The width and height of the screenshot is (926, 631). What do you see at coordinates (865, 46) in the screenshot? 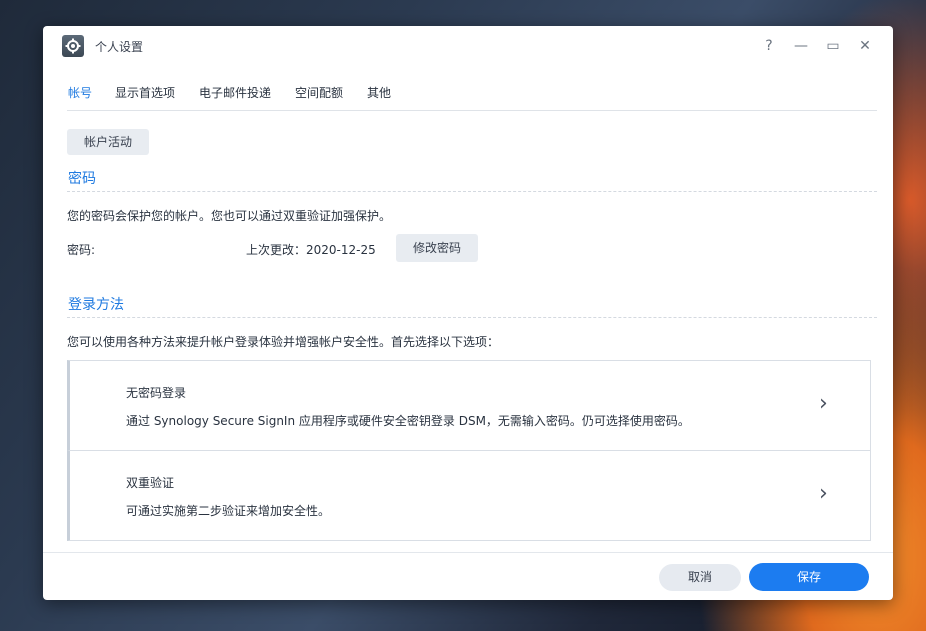
I see `close-icon: ✕` at bounding box center [865, 46].